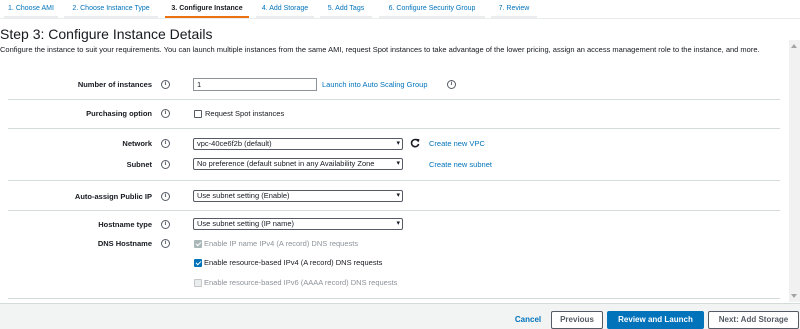 This screenshot has height=329, width=800. Describe the element at coordinates (298, 224) in the screenshot. I see `hostname-type-select: Use subnet setting (IP name) ▾` at that location.